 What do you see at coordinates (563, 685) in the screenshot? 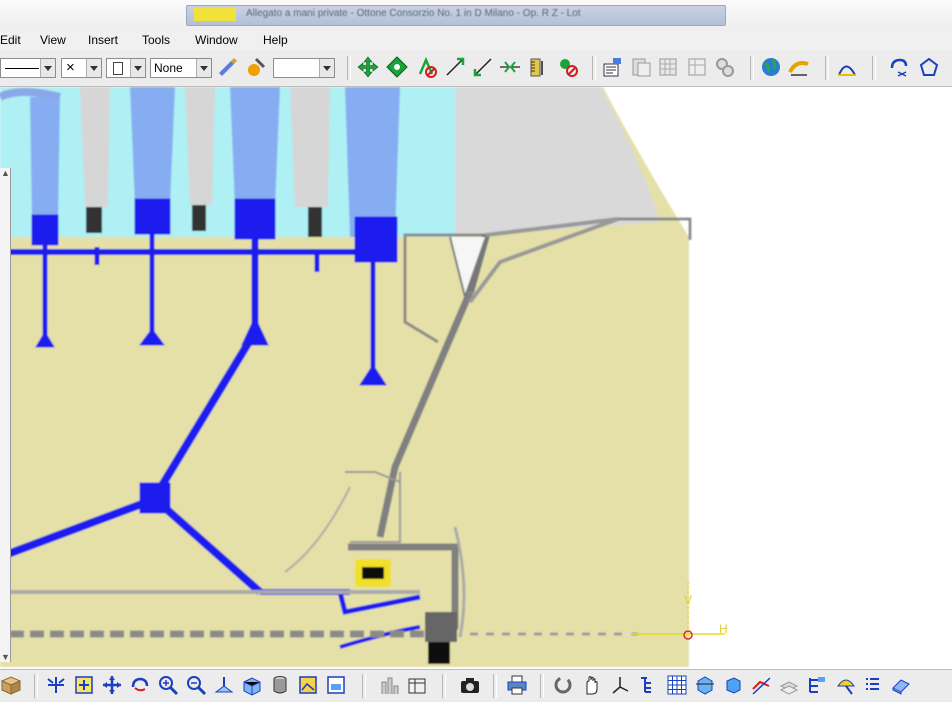
I see `refresh-icon` at bounding box center [563, 685].